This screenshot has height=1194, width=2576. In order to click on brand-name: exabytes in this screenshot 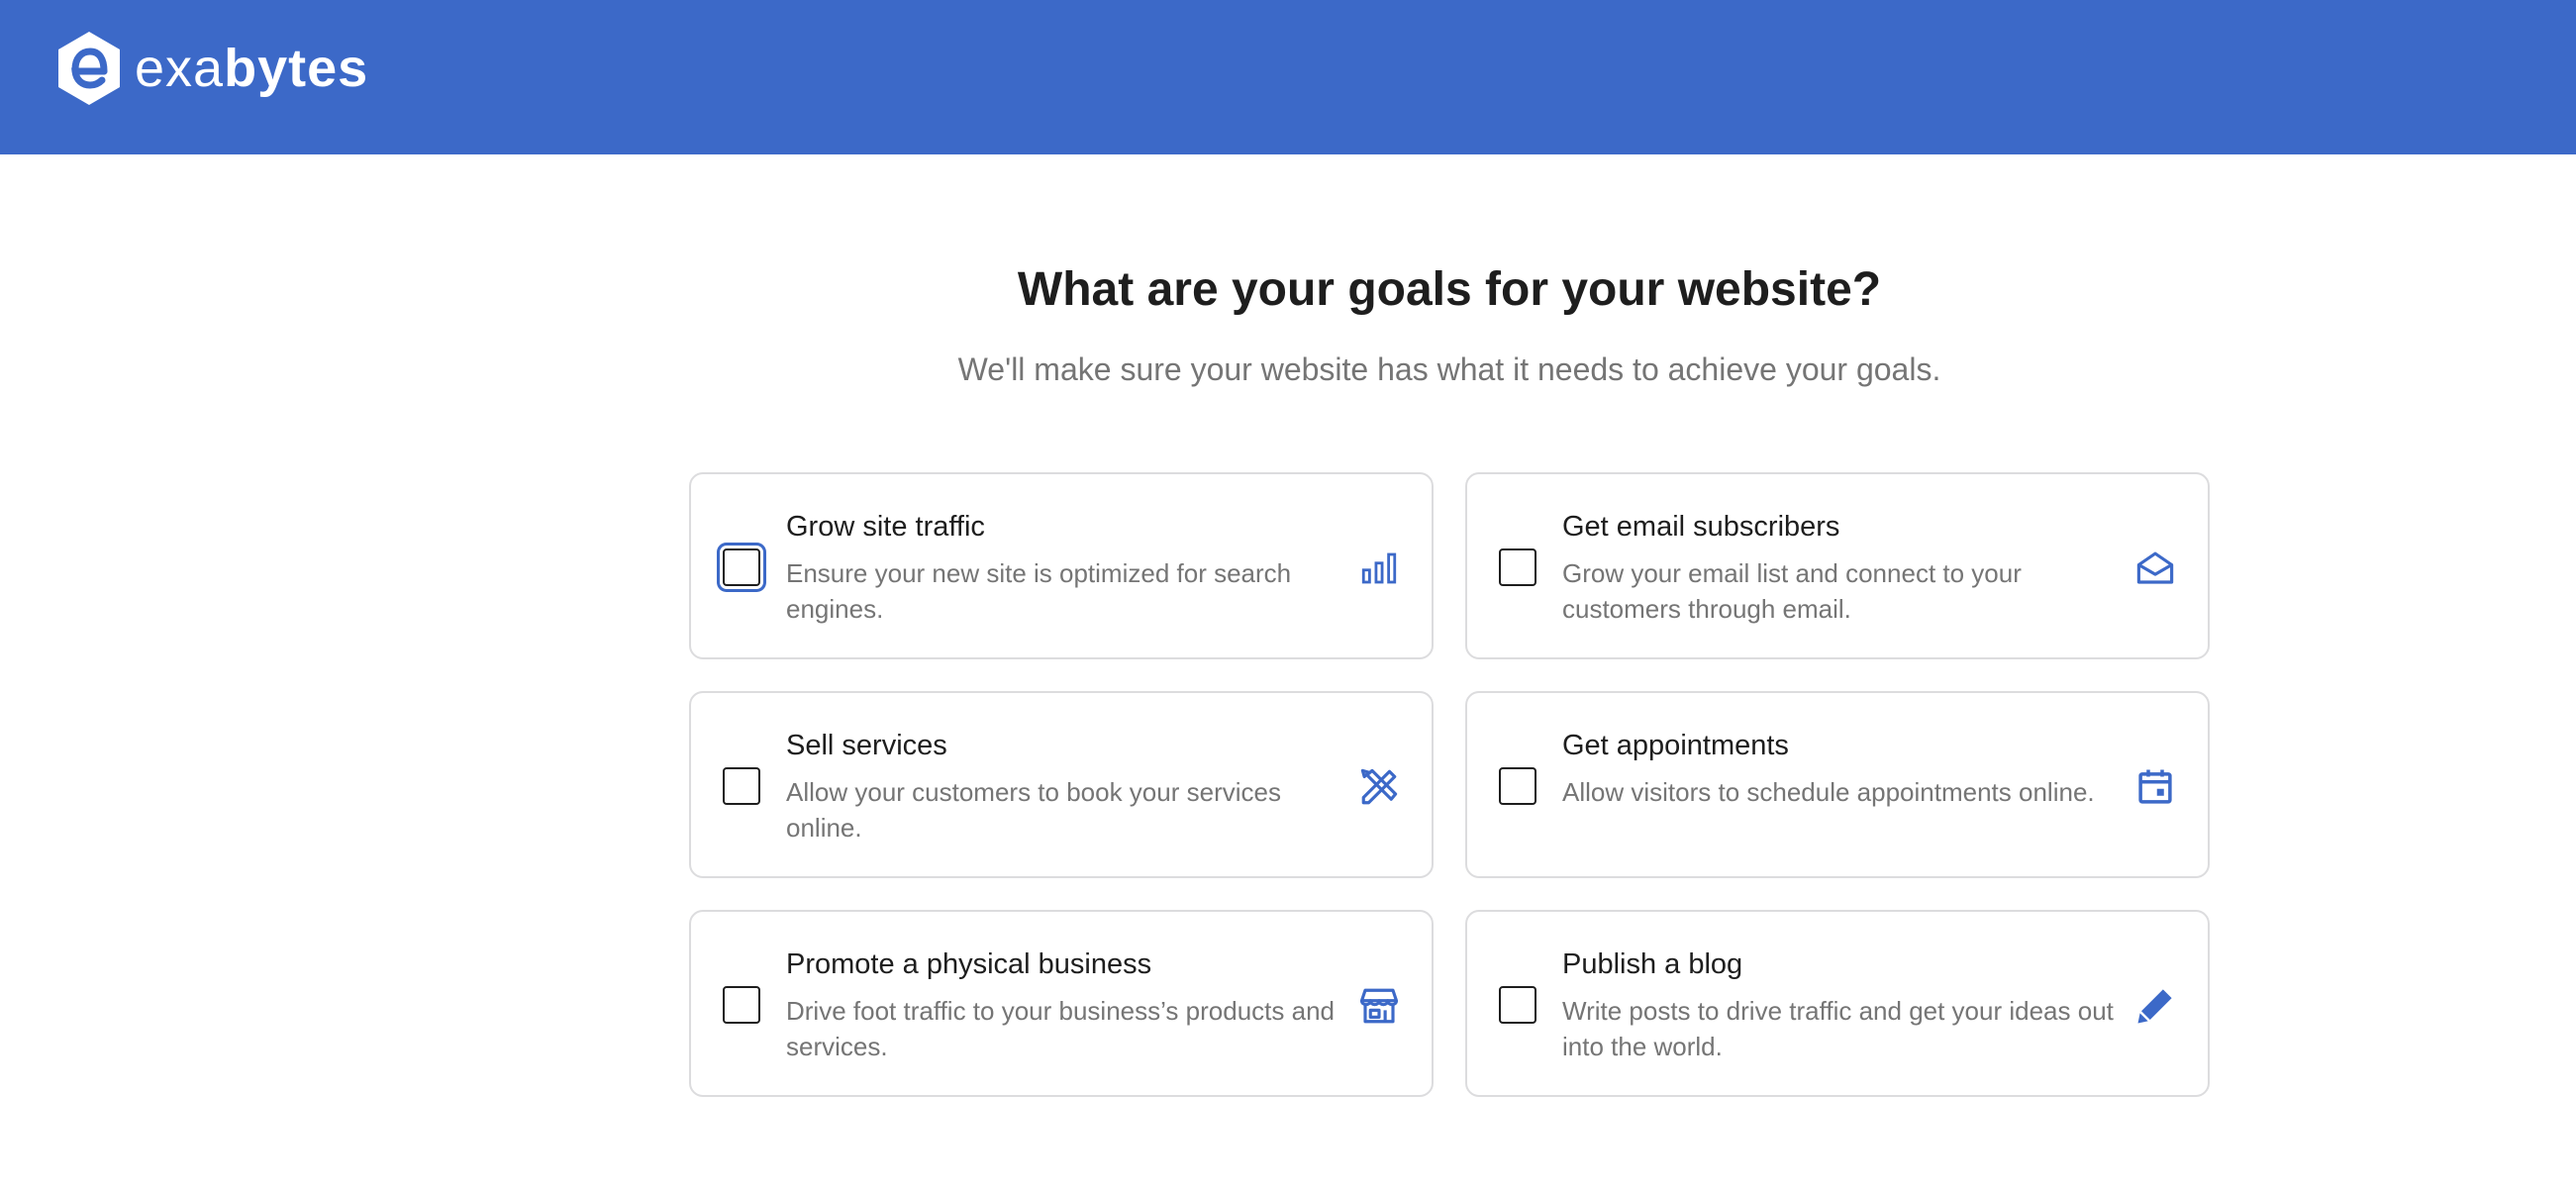, I will do `click(252, 68)`.